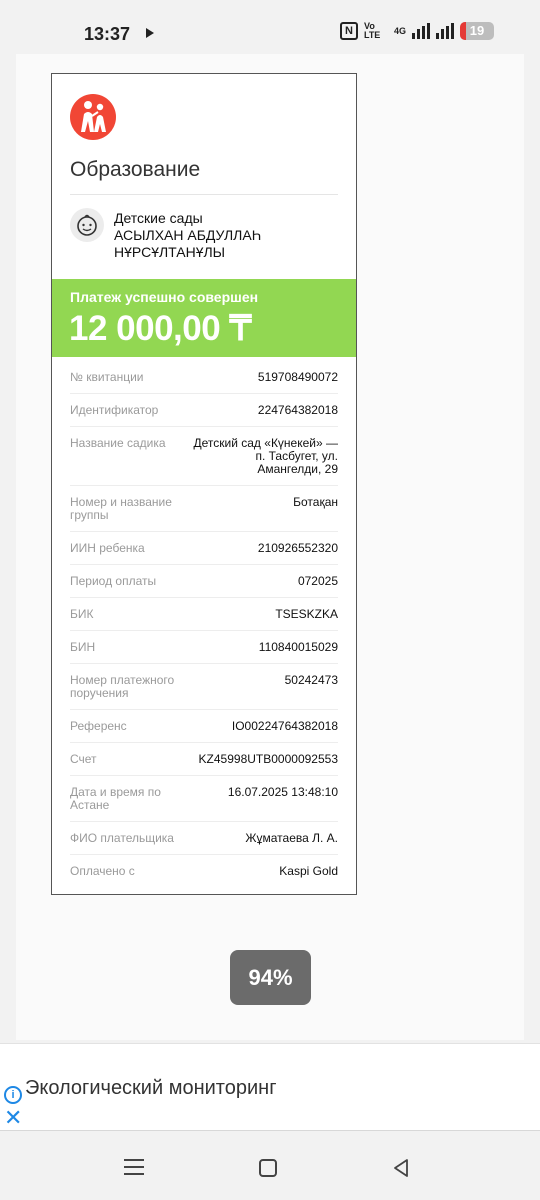 This screenshot has width=540, height=1200. What do you see at coordinates (204, 614) in the screenshot?
I see `receipt-row: БИК TSESKZKA` at bounding box center [204, 614].